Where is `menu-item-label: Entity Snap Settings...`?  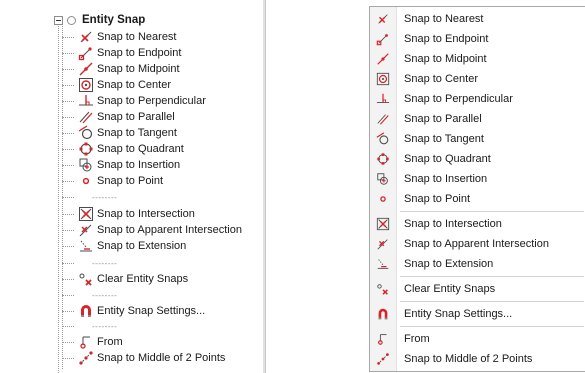
menu-item-label: Entity Snap Settings... is located at coordinates (458, 314).